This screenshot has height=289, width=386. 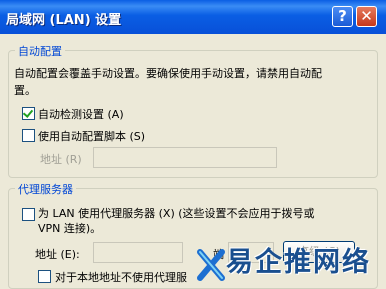 What do you see at coordinates (81, 114) in the screenshot?
I see `auto-detect-label: 自动检测设置 (A)` at bounding box center [81, 114].